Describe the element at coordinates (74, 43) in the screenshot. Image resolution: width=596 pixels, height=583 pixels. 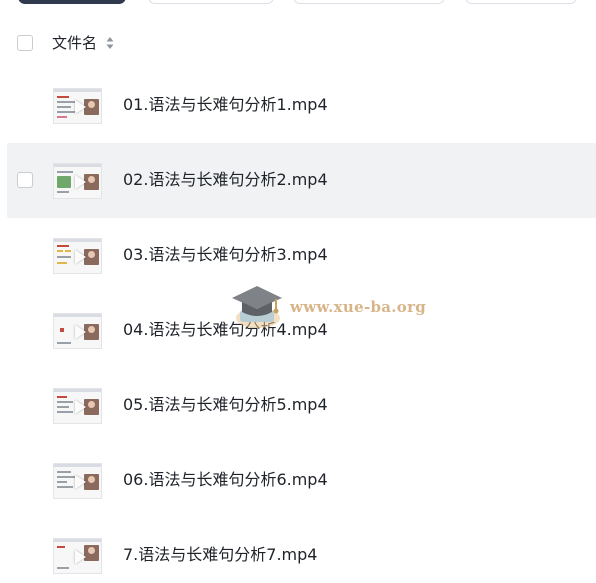
I see `column-header-filename: 文件名` at that location.